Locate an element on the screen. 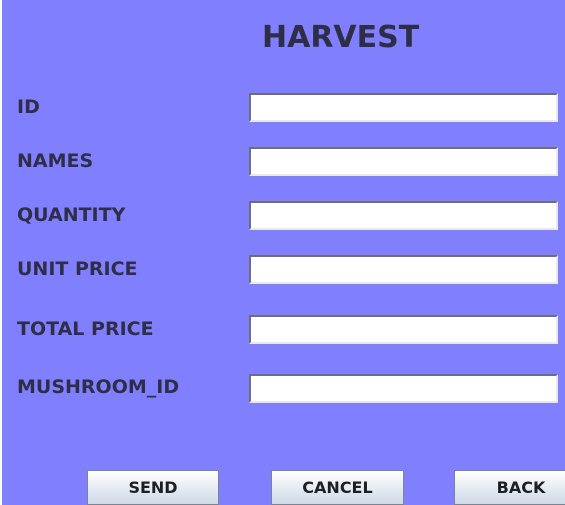 The image size is (565, 505). quantity-label: QUANTITY is located at coordinates (71, 215).